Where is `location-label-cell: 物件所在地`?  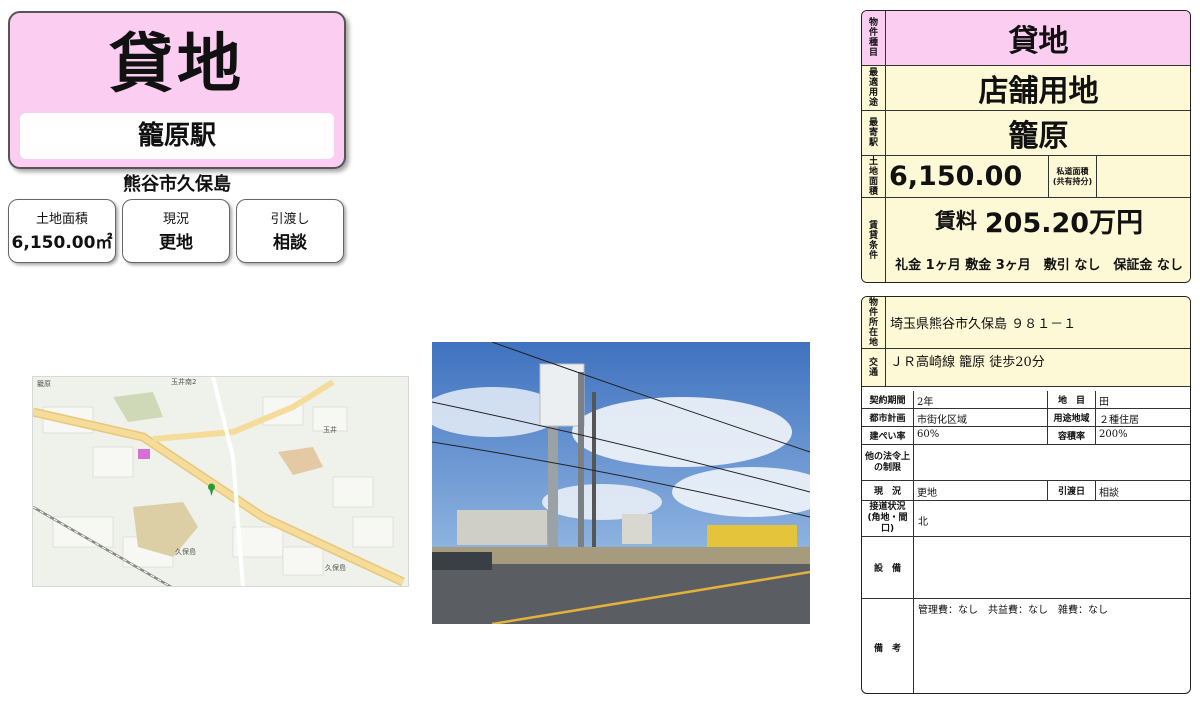
location-label-cell: 物件所在地 is located at coordinates (874, 323).